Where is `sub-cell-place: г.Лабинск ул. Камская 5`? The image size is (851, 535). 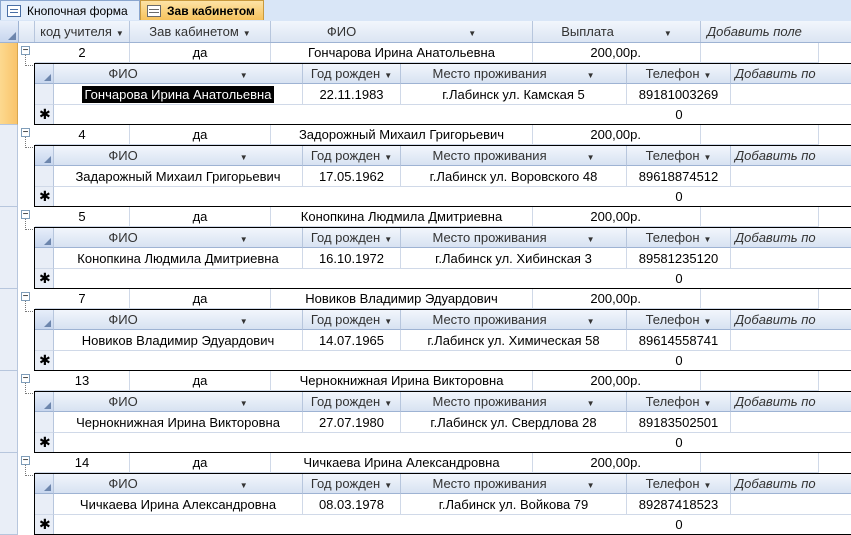 sub-cell-place: г.Лабинск ул. Камская 5 is located at coordinates (514, 94).